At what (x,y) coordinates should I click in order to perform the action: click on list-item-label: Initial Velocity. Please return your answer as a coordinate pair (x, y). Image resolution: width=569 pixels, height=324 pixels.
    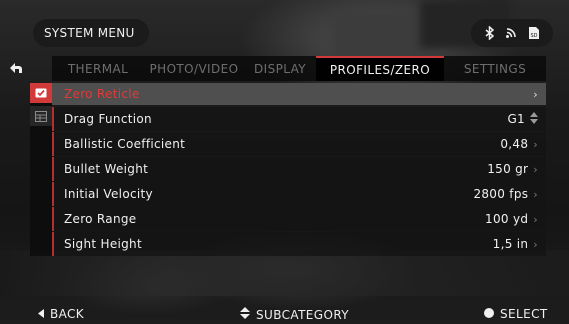
    Looking at the image, I should click on (108, 194).